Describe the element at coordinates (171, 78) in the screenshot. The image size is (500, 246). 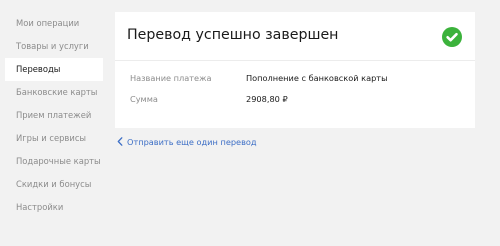
I see `payment-name-label: Название платежа` at that location.